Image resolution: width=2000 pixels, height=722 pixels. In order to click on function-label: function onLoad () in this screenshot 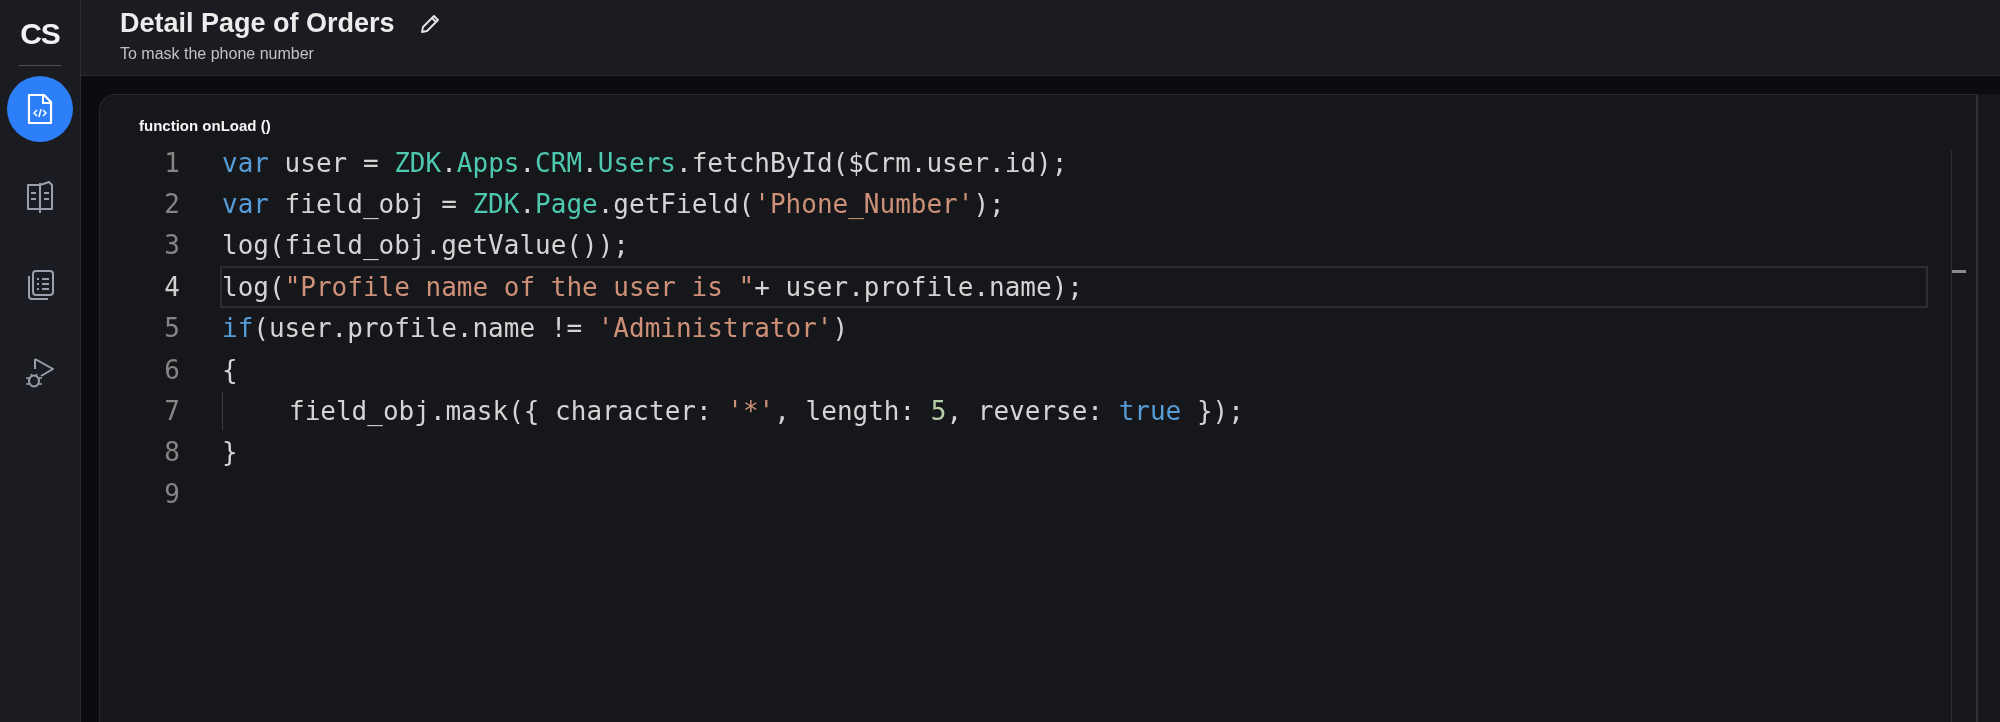, I will do `click(205, 125)`.